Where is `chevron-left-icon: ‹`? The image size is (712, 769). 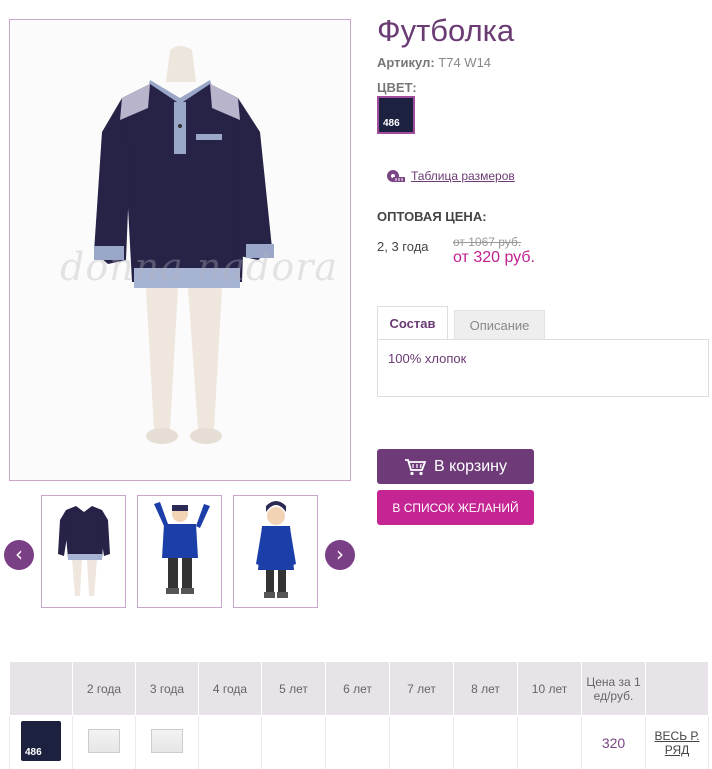
chevron-left-icon: ‹ is located at coordinates (19, 555).